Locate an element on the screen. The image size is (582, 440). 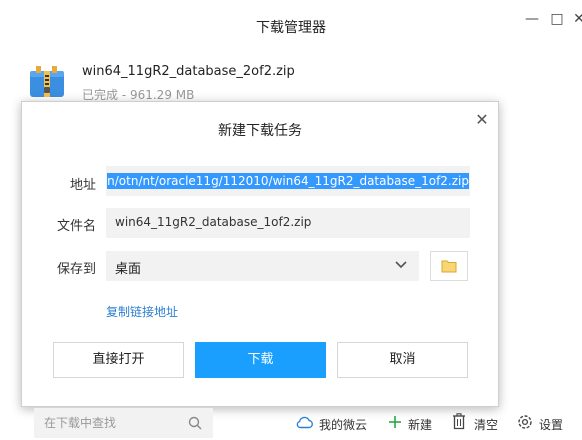
settings-label: 设置 is located at coordinates (551, 425).